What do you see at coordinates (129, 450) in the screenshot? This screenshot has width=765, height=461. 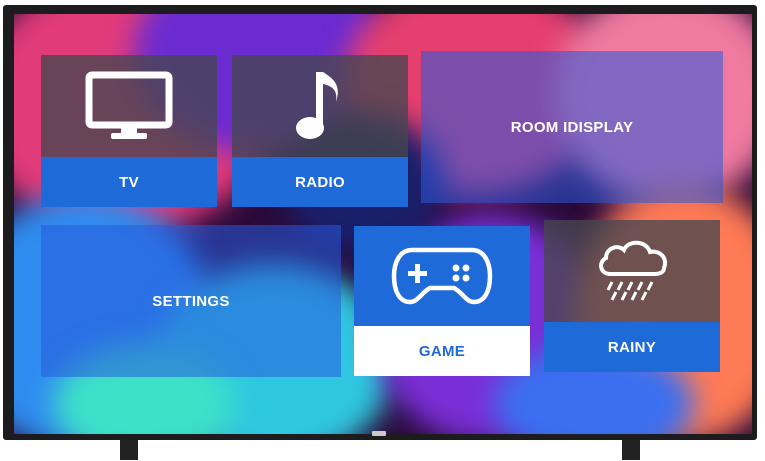 I see `tv-stand-left` at bounding box center [129, 450].